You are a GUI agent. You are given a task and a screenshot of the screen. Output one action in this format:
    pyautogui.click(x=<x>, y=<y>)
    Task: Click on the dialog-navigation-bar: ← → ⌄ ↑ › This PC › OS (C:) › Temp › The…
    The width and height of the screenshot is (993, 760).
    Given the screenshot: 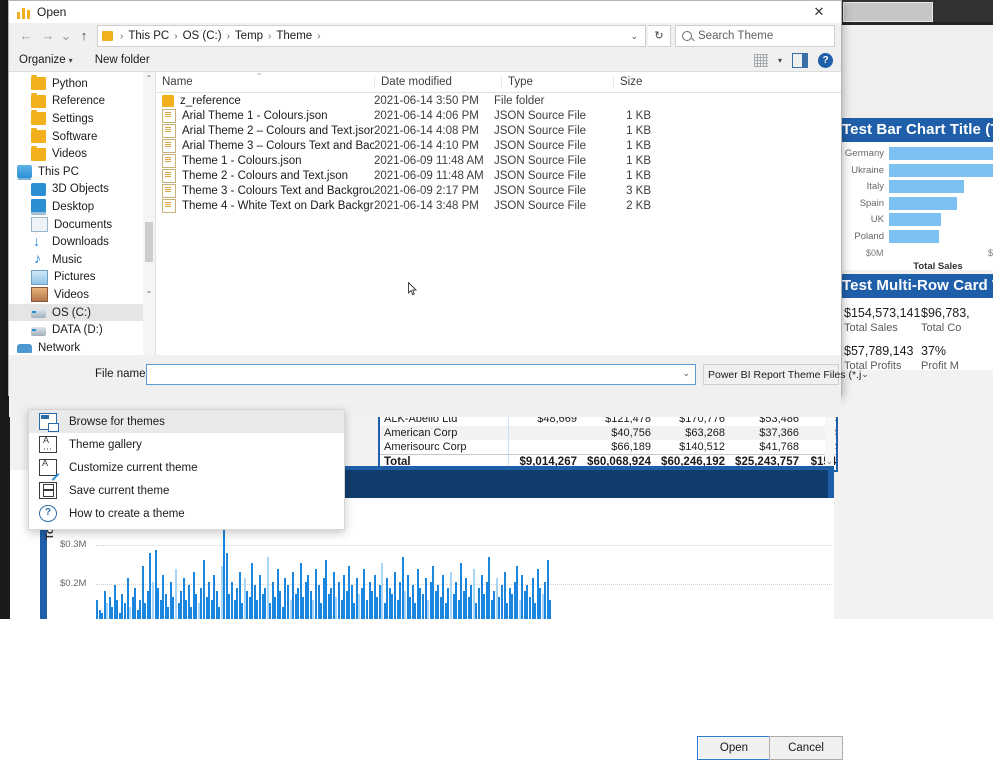 What is the action you would take?
    pyautogui.click(x=425, y=36)
    